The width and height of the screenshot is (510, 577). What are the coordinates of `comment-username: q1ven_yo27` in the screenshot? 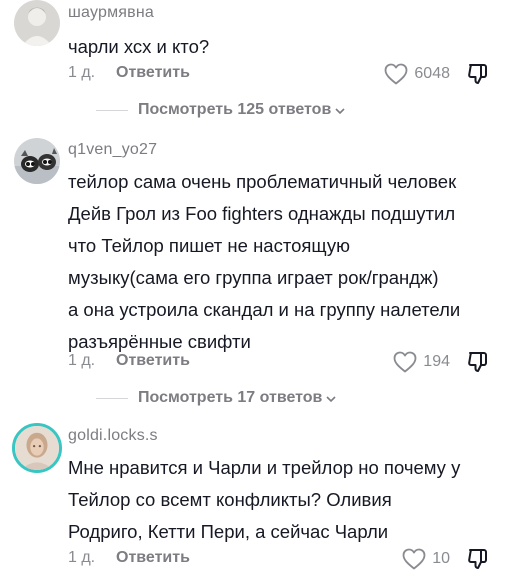 It's located at (112, 150).